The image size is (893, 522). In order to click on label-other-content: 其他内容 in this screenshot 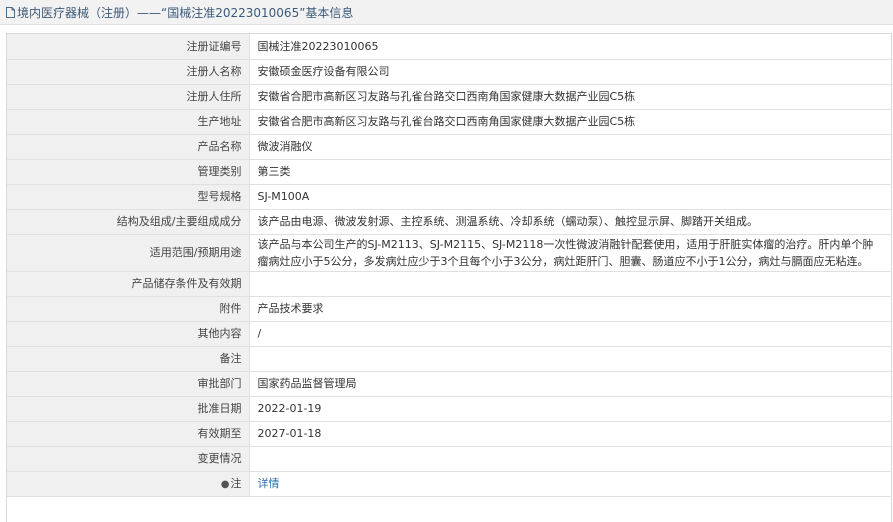, I will do `click(128, 333)`.